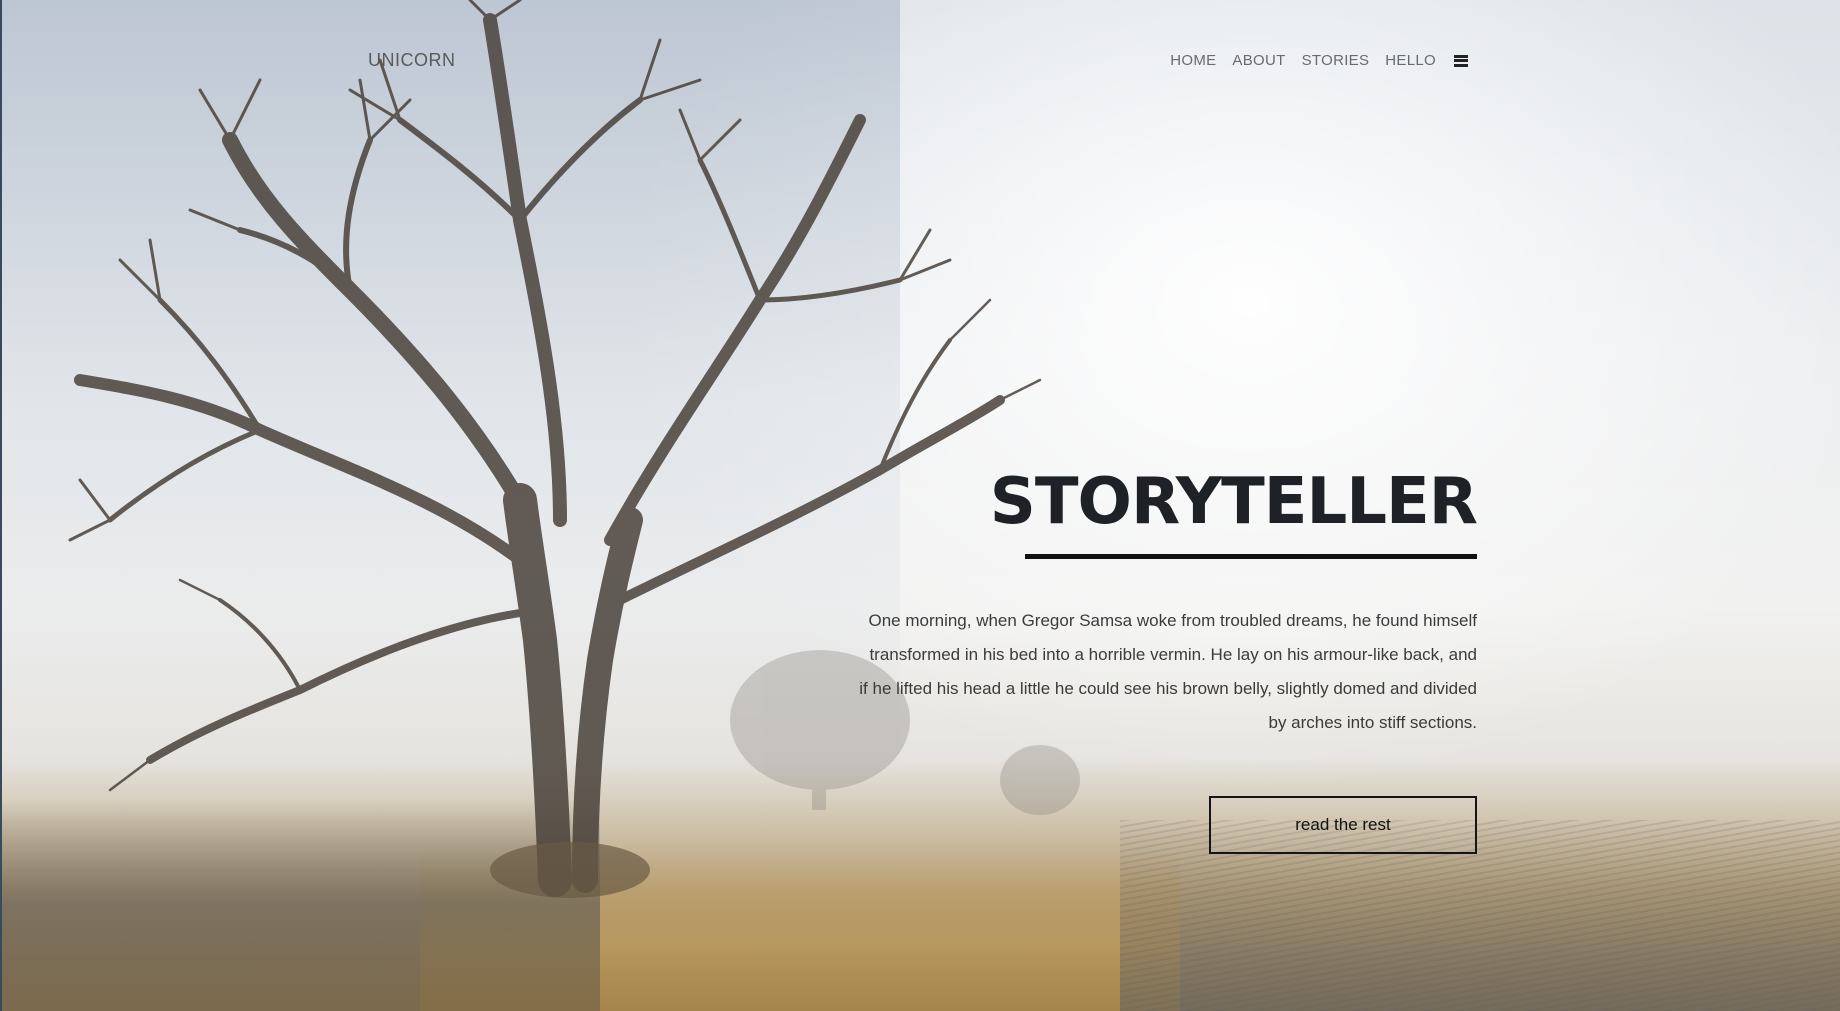 This screenshot has width=1840, height=1011. What do you see at coordinates (1233, 502) in the screenshot?
I see `hero-title: STORYTELLER` at bounding box center [1233, 502].